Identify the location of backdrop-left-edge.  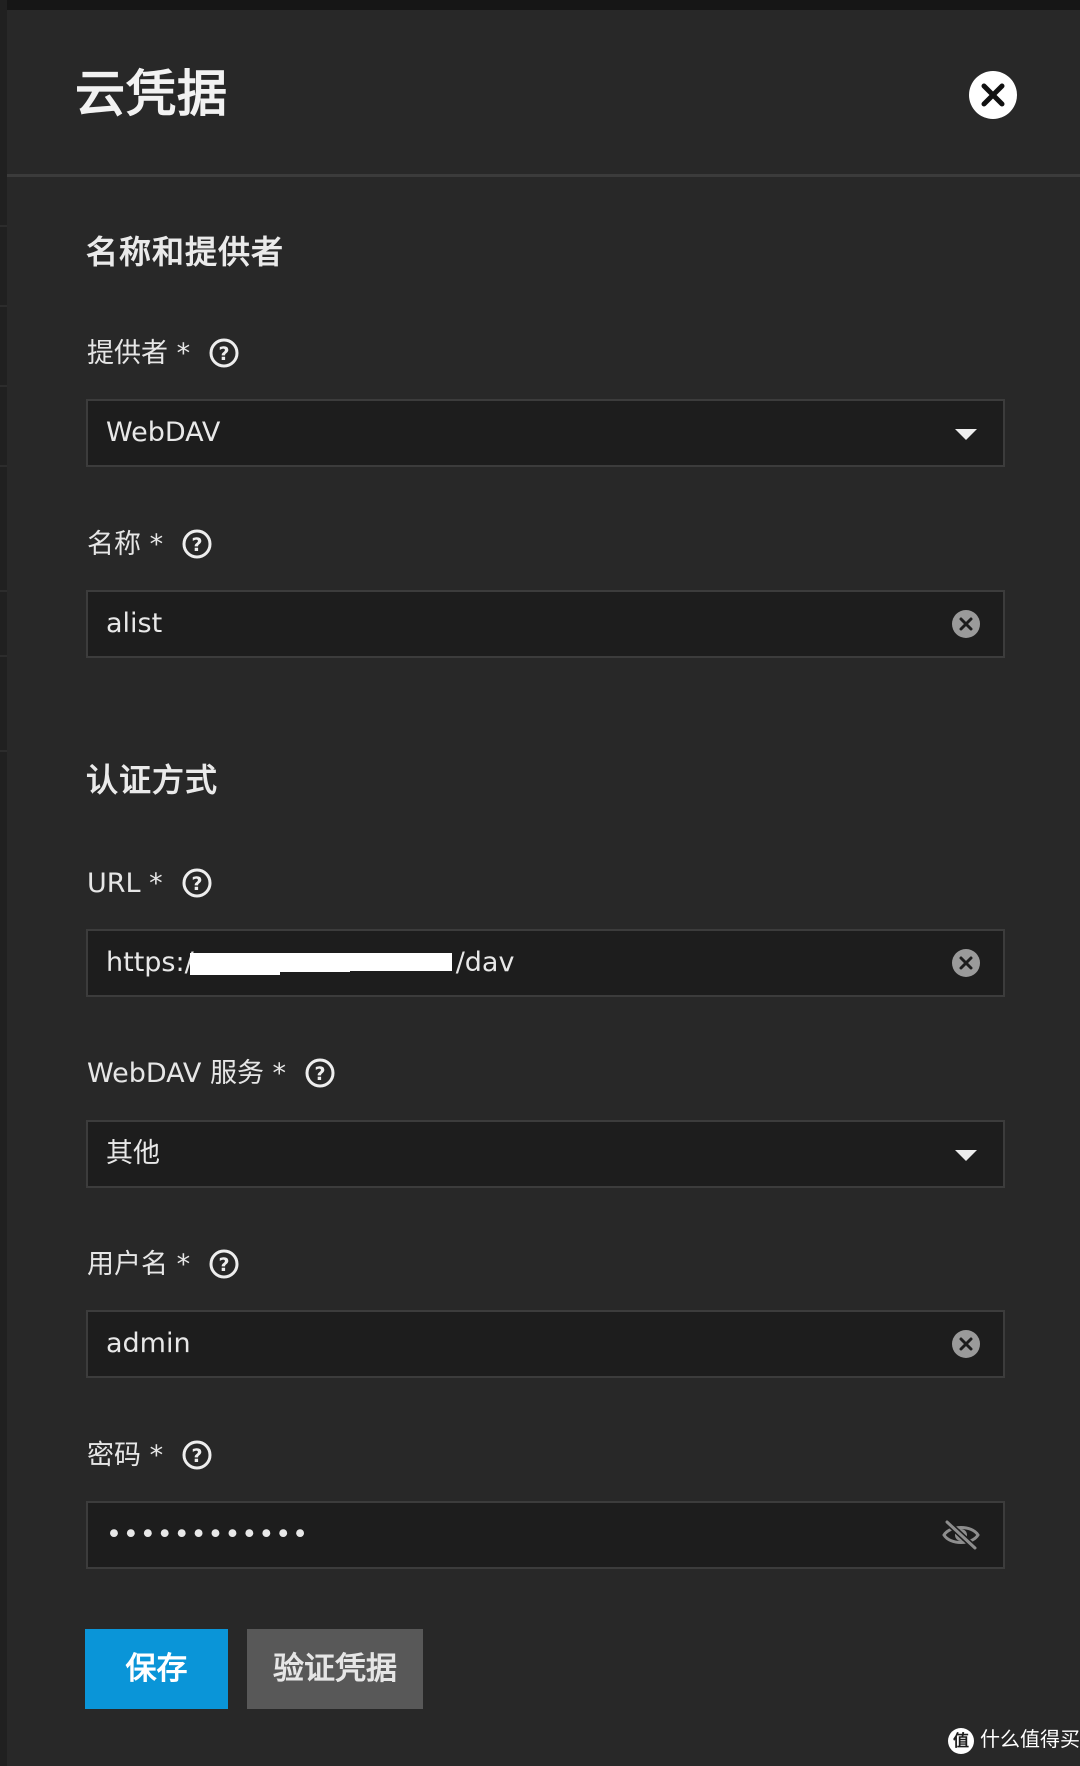
(3, 883).